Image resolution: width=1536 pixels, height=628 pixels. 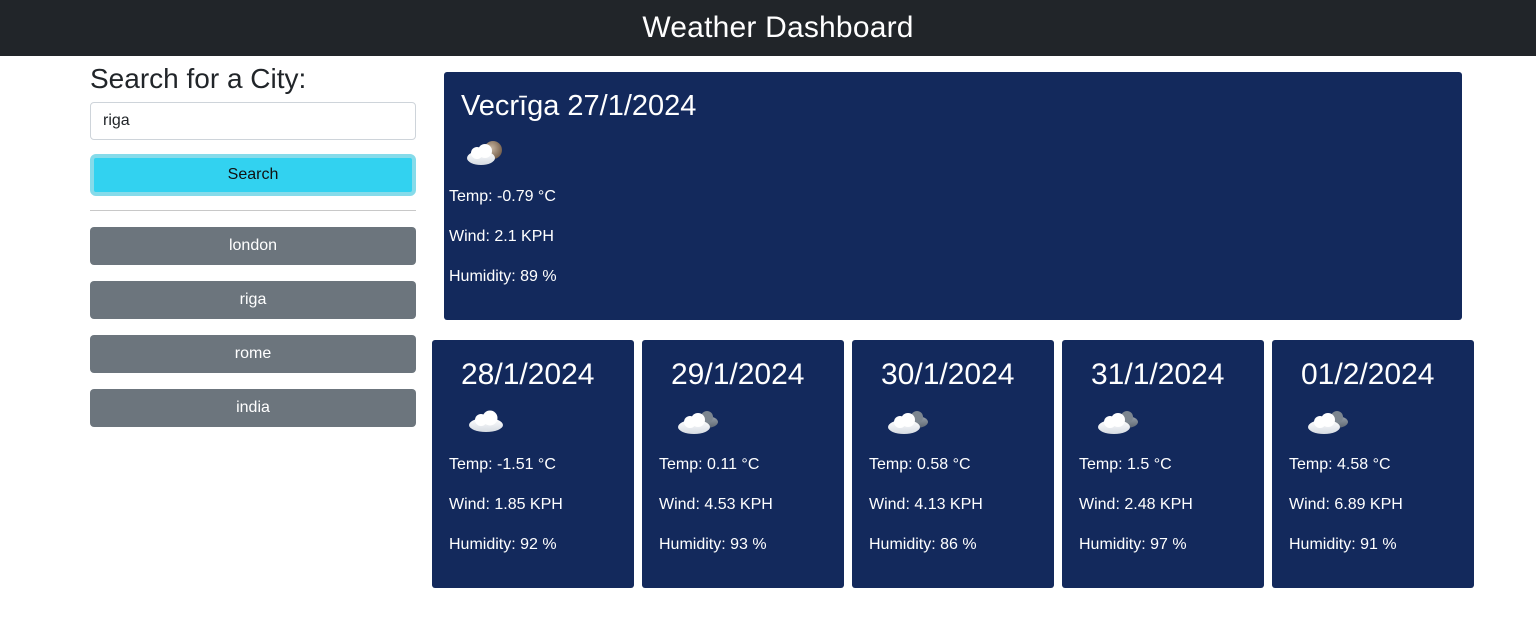 What do you see at coordinates (253, 327) in the screenshot?
I see `search-history: london riga rome india` at bounding box center [253, 327].